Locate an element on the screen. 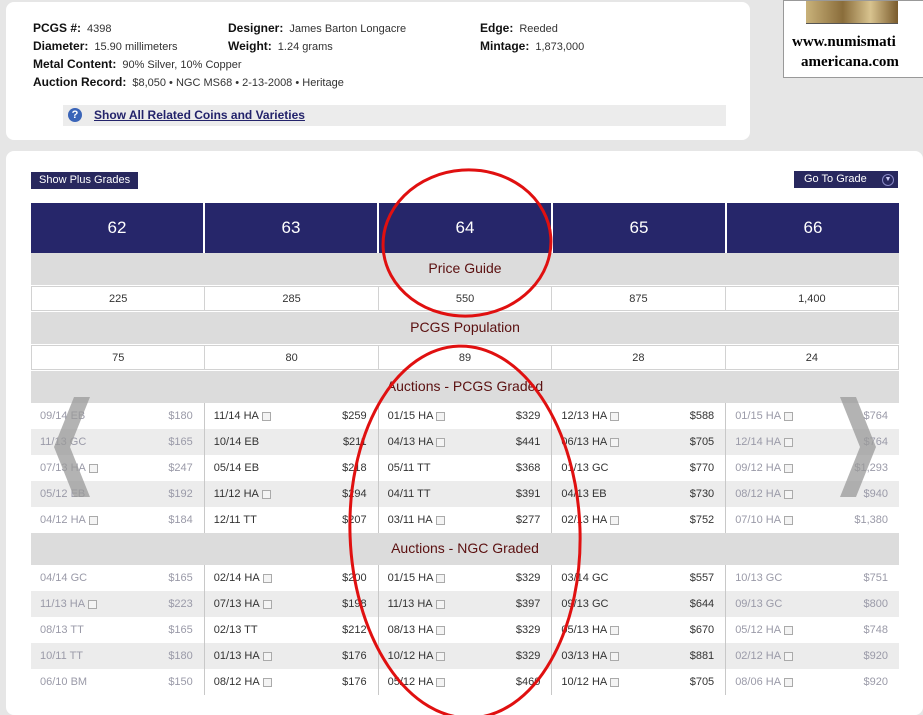 The width and height of the screenshot is (923, 715). auction-cell: 10/13 GC $751 is located at coordinates (812, 578).